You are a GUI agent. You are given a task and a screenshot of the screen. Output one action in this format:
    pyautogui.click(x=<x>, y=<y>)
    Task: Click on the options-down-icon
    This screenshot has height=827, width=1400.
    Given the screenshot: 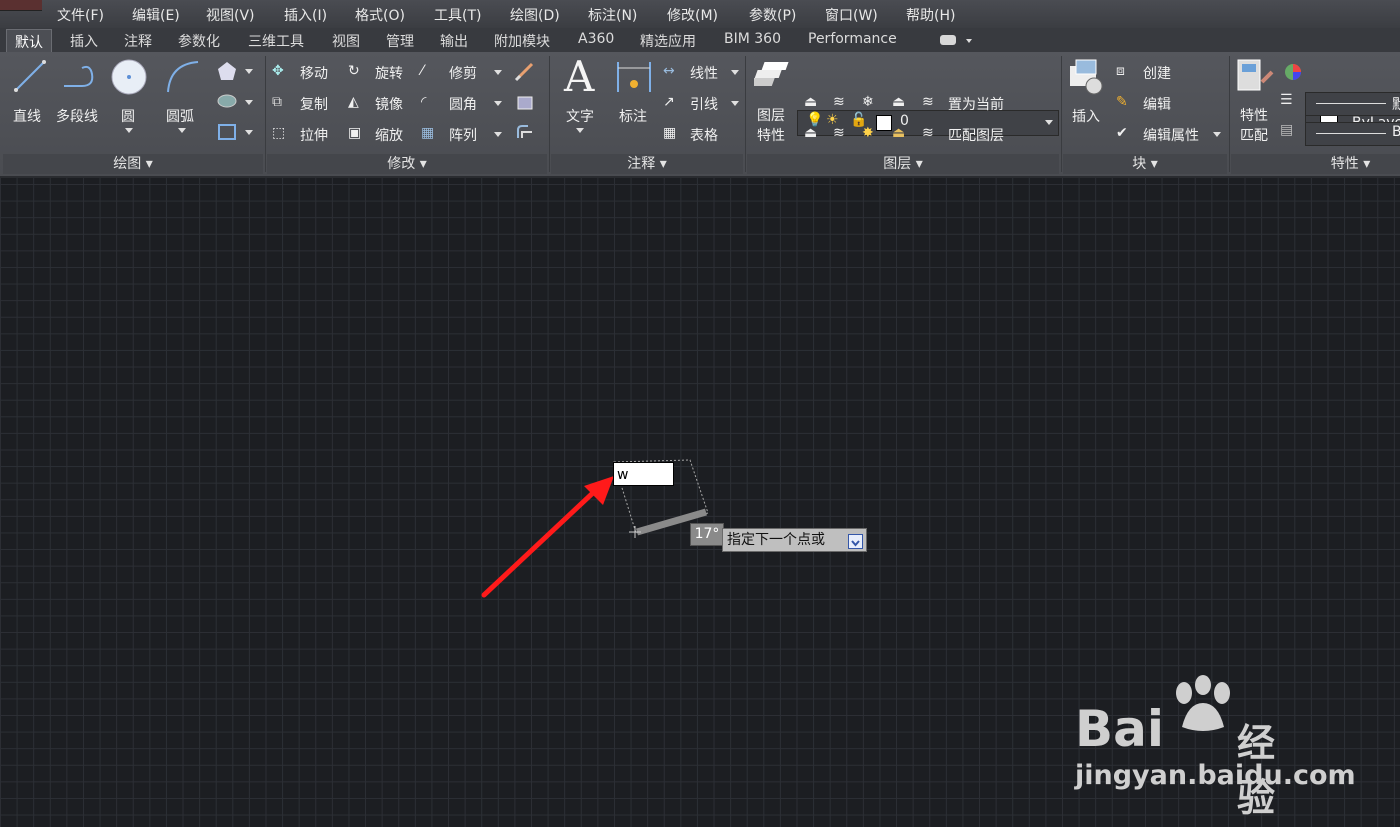 What is the action you would take?
    pyautogui.click(x=855, y=541)
    